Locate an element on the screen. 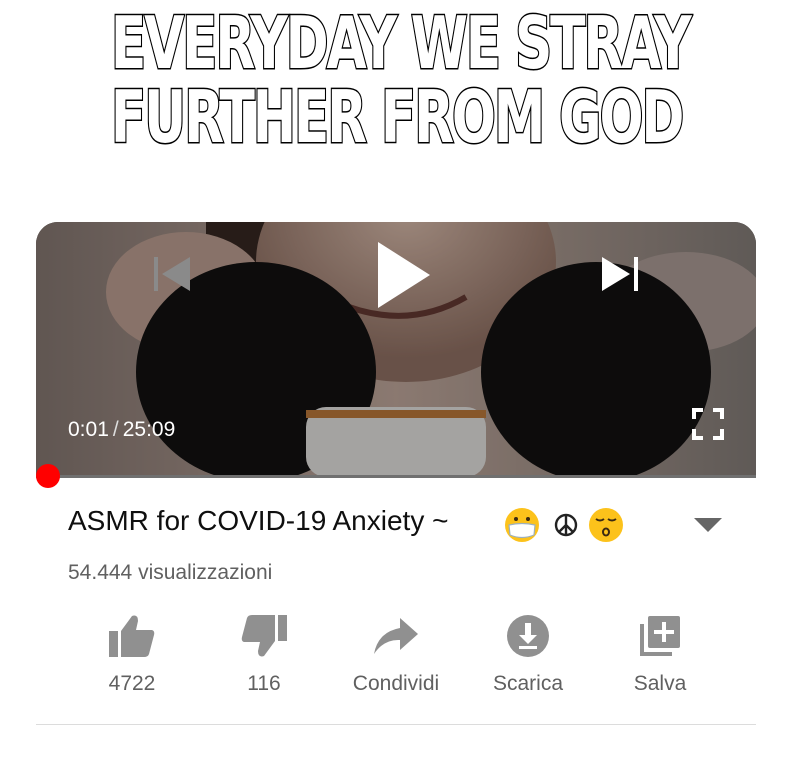 Image resolution: width=792 pixels, height=776 pixels. current-time: 0:01 is located at coordinates (88, 429).